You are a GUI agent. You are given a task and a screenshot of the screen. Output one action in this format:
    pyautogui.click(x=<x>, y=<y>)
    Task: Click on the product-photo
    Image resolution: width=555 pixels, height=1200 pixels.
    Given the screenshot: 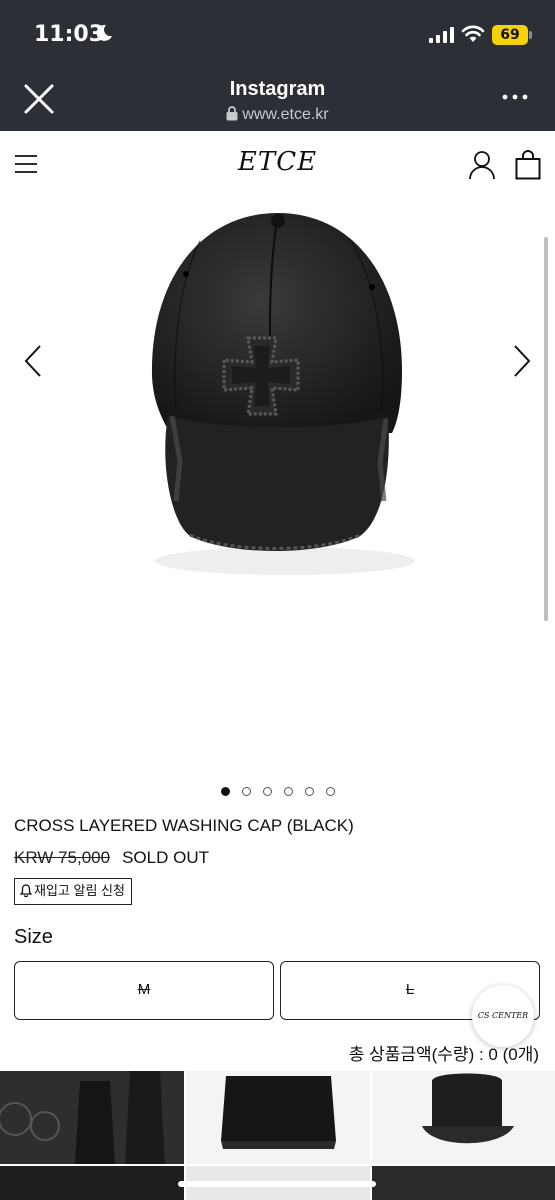 What is the action you would take?
    pyautogui.click(x=283, y=394)
    